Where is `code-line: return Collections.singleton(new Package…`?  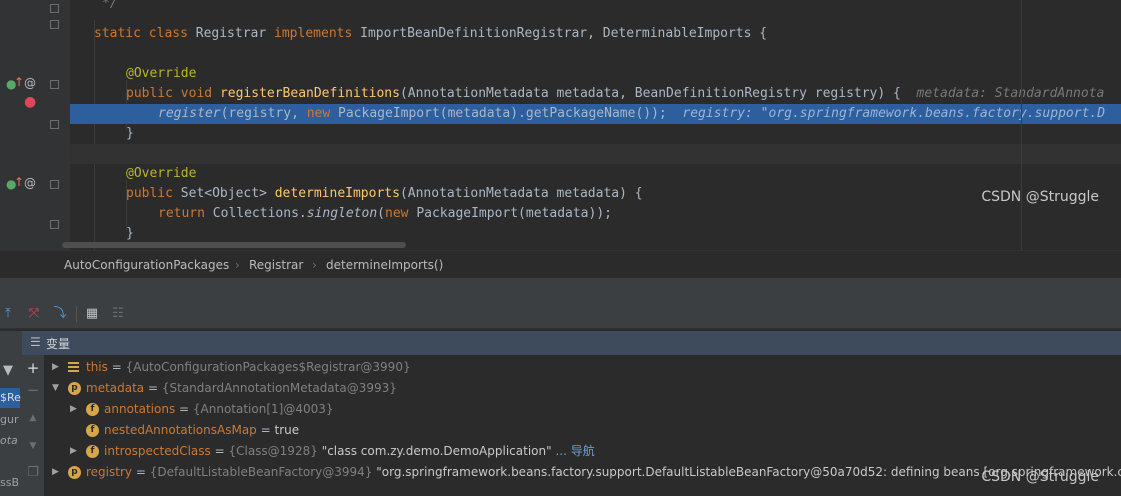
code-line: return Collections.singleton(new Package… is located at coordinates (595, 214).